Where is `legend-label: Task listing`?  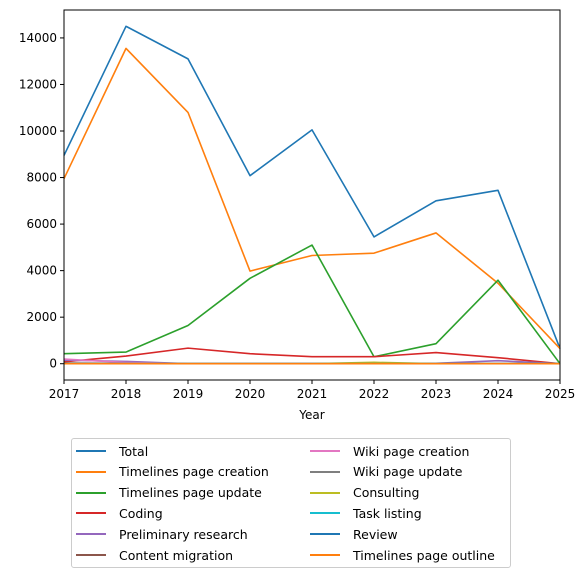 legend-label: Task listing is located at coordinates (387, 513).